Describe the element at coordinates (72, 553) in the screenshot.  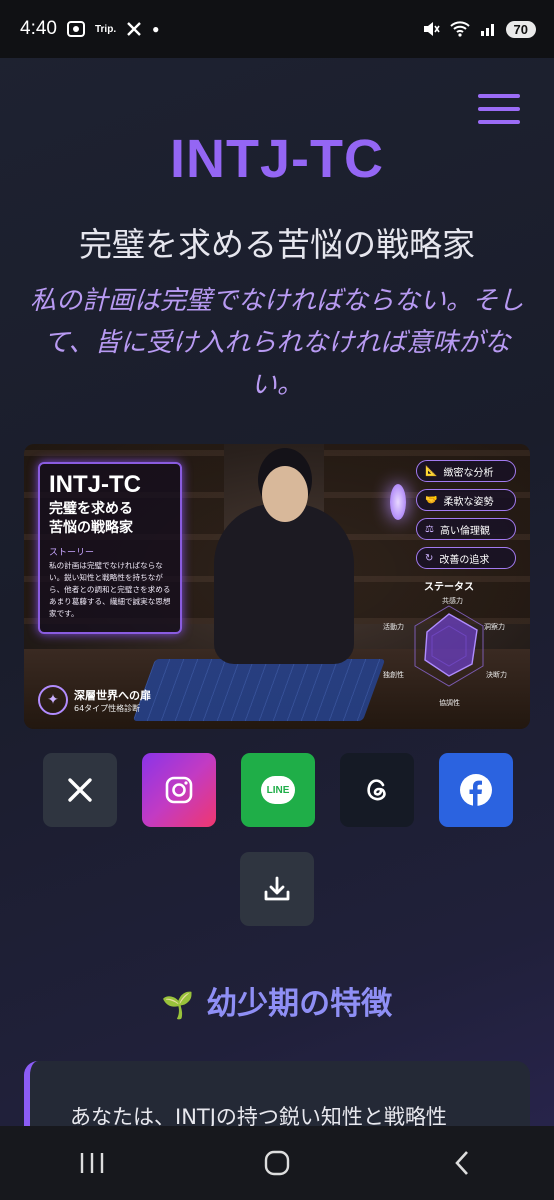
I see `story-label: ストーリー` at that location.